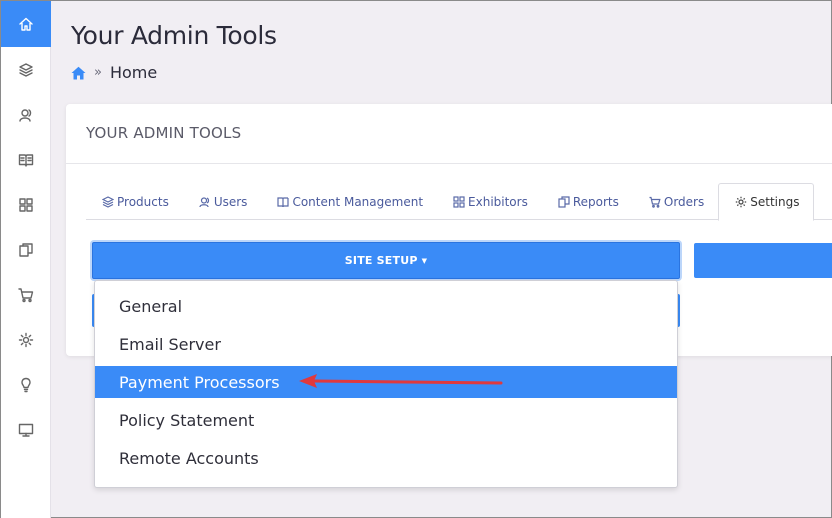 The height and width of the screenshot is (518, 832). I want to click on monitor-icon, so click(26, 430).